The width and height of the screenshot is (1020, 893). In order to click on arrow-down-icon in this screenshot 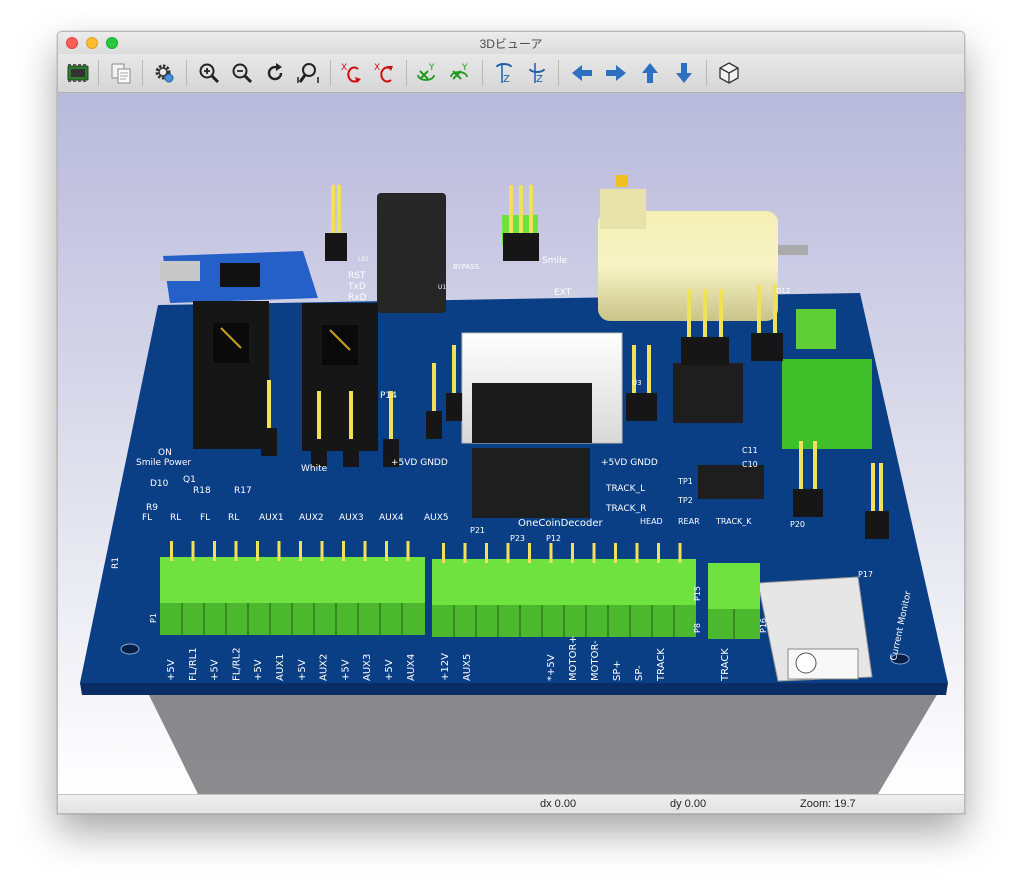, I will do `click(684, 73)`.